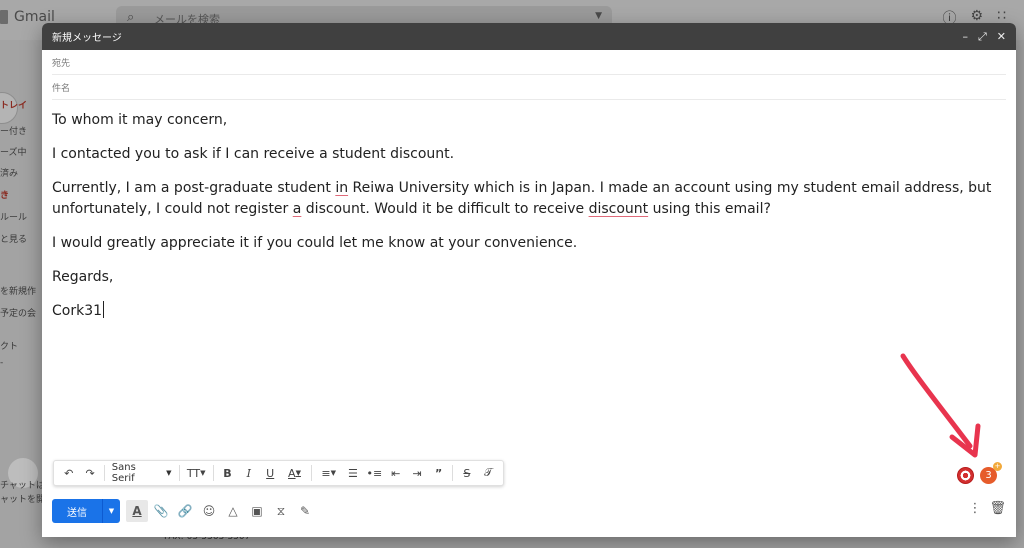 Image resolution: width=1024 pixels, height=548 pixels. What do you see at coordinates (221, 511) in the screenshot?
I see `compose-tools: A 📎 🔗 ☺ △ ▣ ⧖ ✎` at bounding box center [221, 511].